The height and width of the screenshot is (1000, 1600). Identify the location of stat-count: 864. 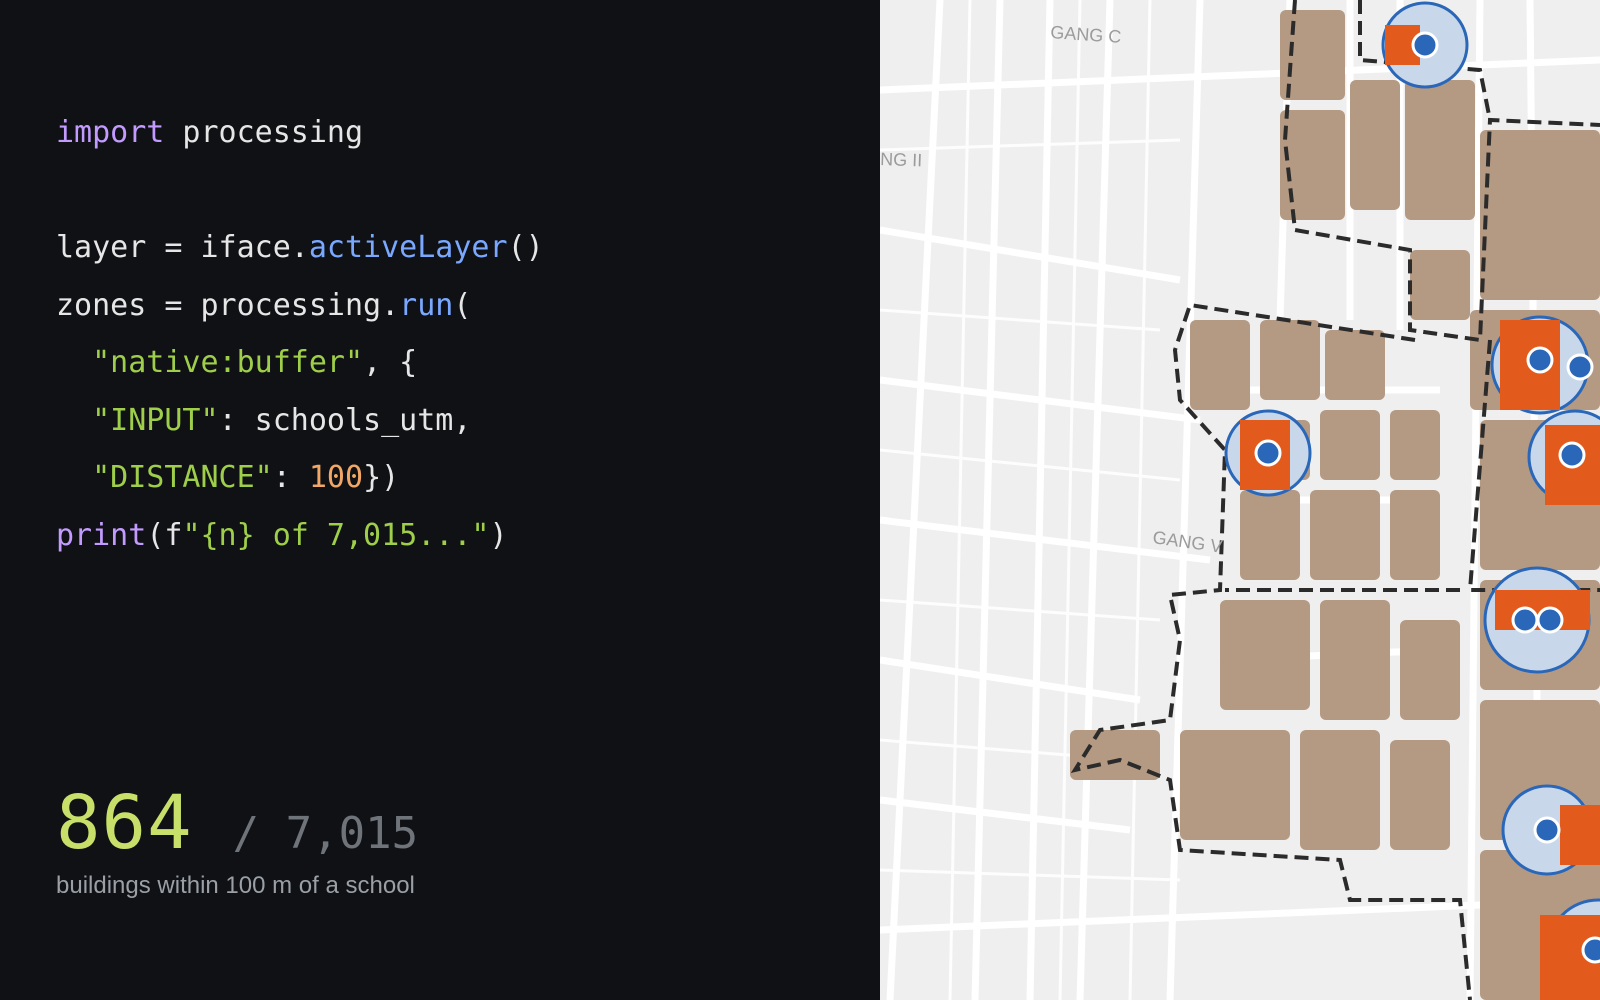
(124, 823).